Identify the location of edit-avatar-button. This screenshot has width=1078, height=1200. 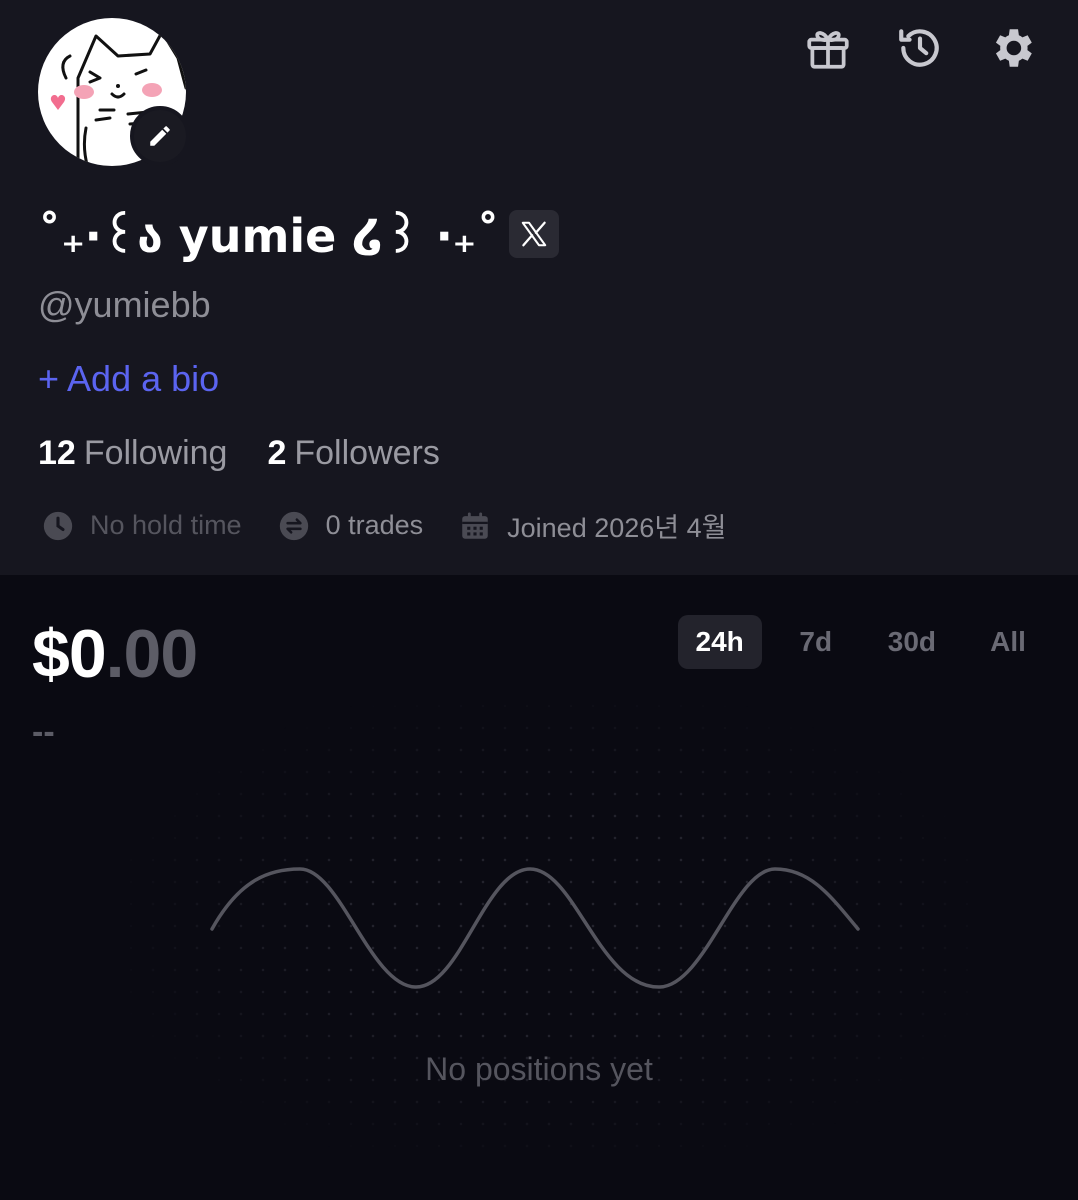
(160, 136).